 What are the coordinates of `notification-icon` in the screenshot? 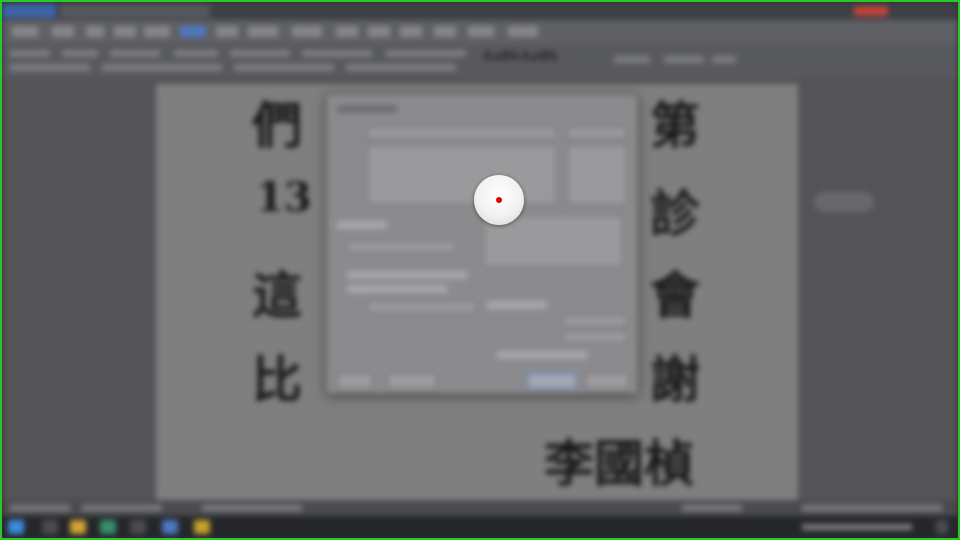 It's located at (942, 527).